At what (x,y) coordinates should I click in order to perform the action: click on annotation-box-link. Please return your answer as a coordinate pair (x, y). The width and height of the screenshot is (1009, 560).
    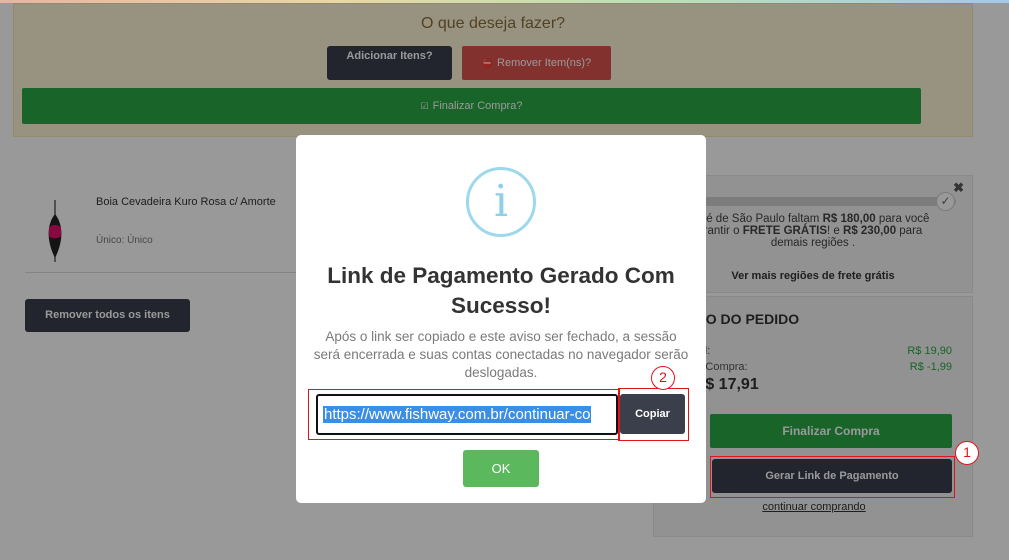
    Looking at the image, I should click on (464, 414).